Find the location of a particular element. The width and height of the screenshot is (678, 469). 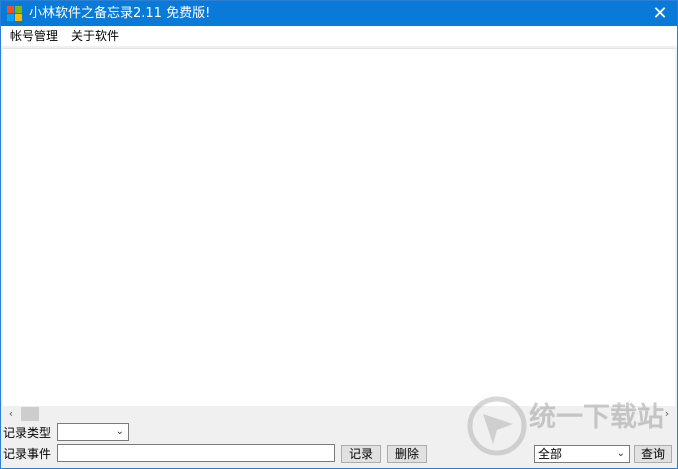

close-button: ✕ is located at coordinates (660, 13).